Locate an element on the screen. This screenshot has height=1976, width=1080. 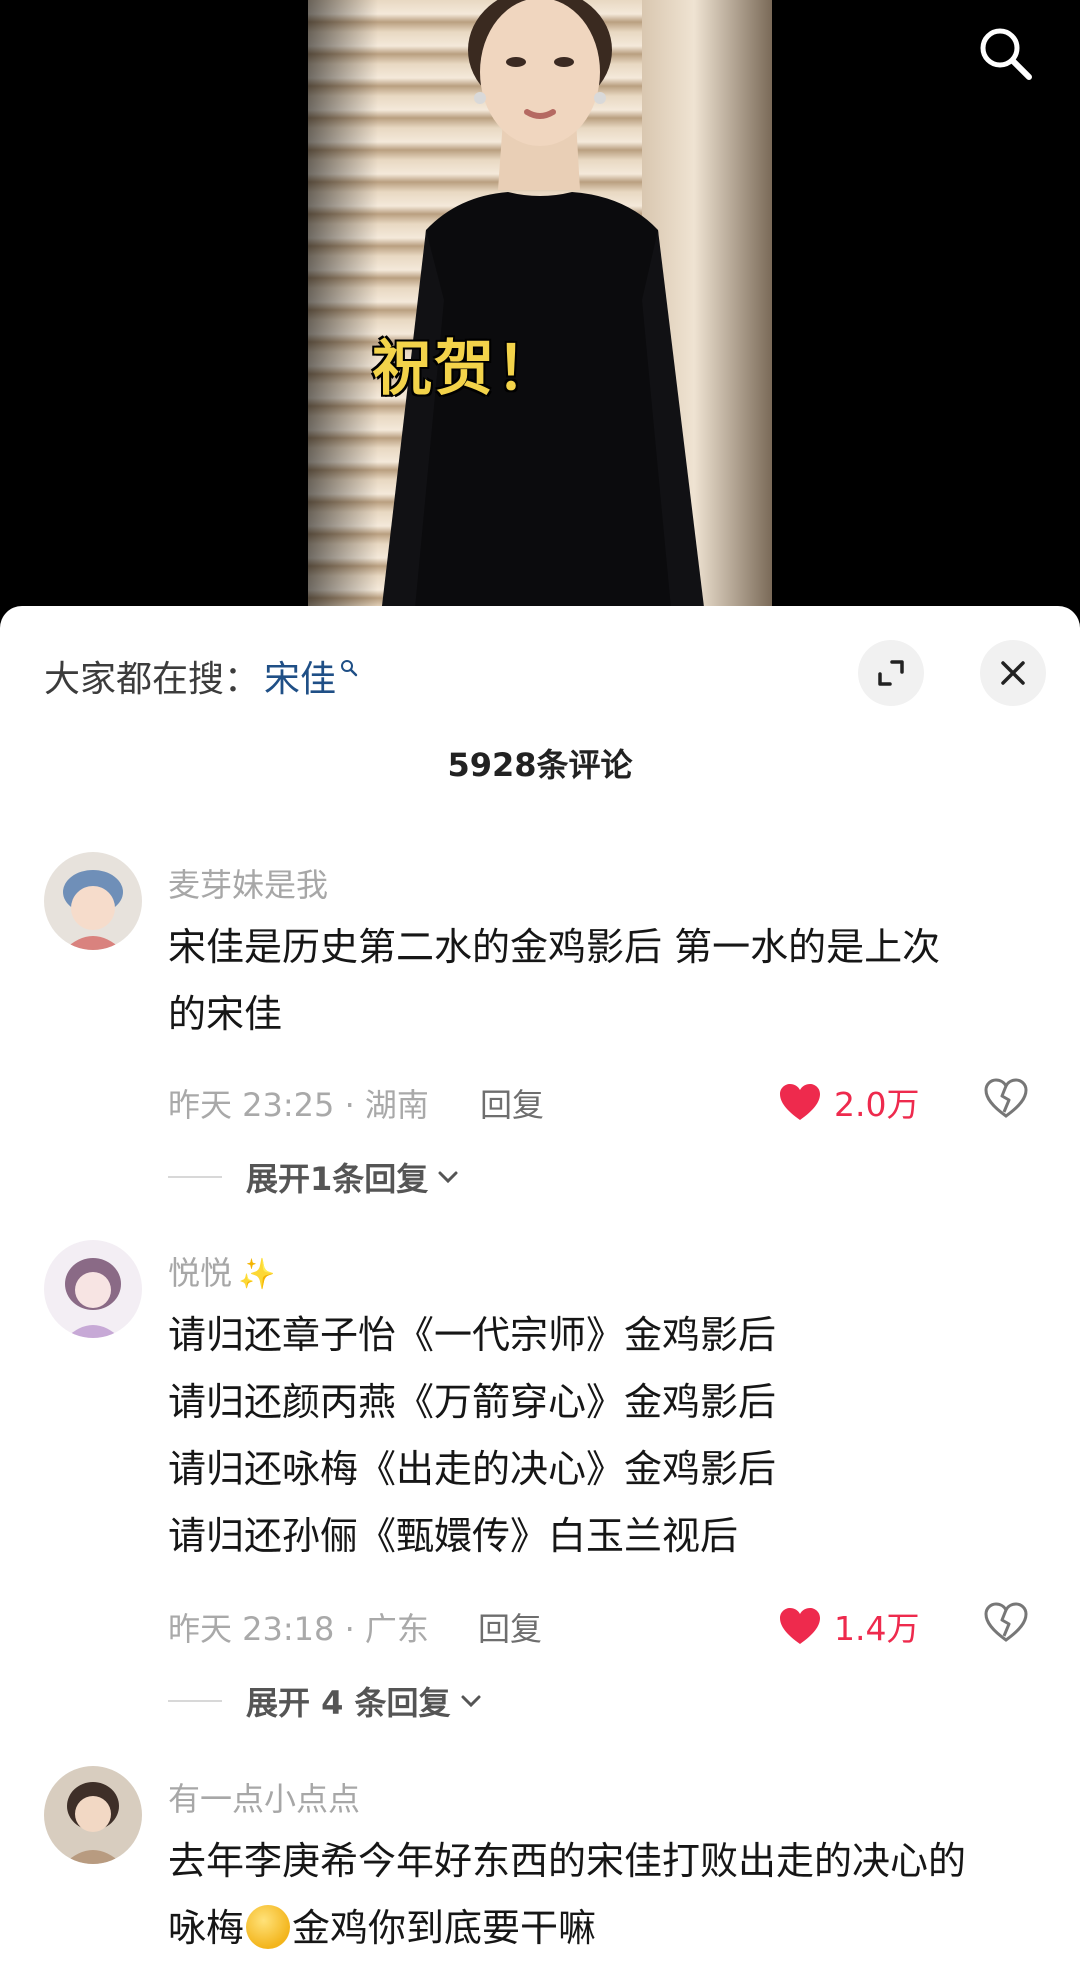
comment-username: 麦芽妹是我 is located at coordinates (248, 883).